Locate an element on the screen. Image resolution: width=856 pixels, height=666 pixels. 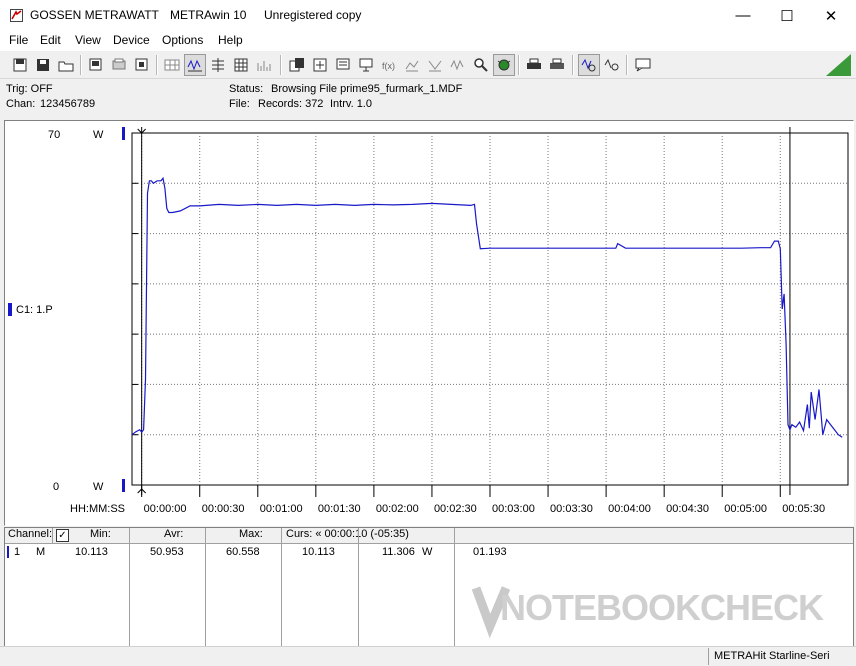
col-min: Min: is located at coordinates (100, 534).